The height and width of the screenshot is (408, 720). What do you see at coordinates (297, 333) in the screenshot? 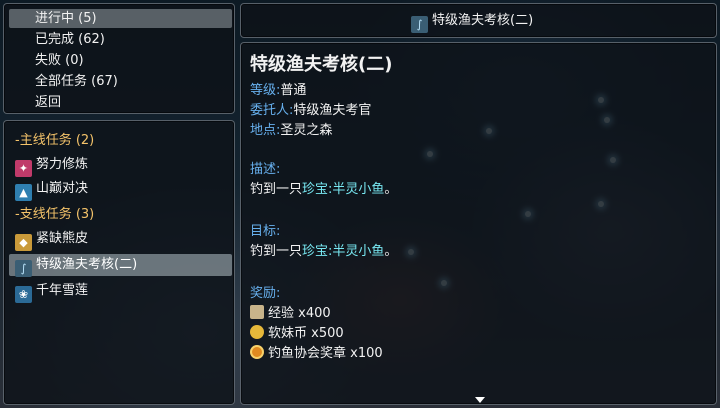
I see `reward-item: 软妹币 x500` at bounding box center [297, 333].